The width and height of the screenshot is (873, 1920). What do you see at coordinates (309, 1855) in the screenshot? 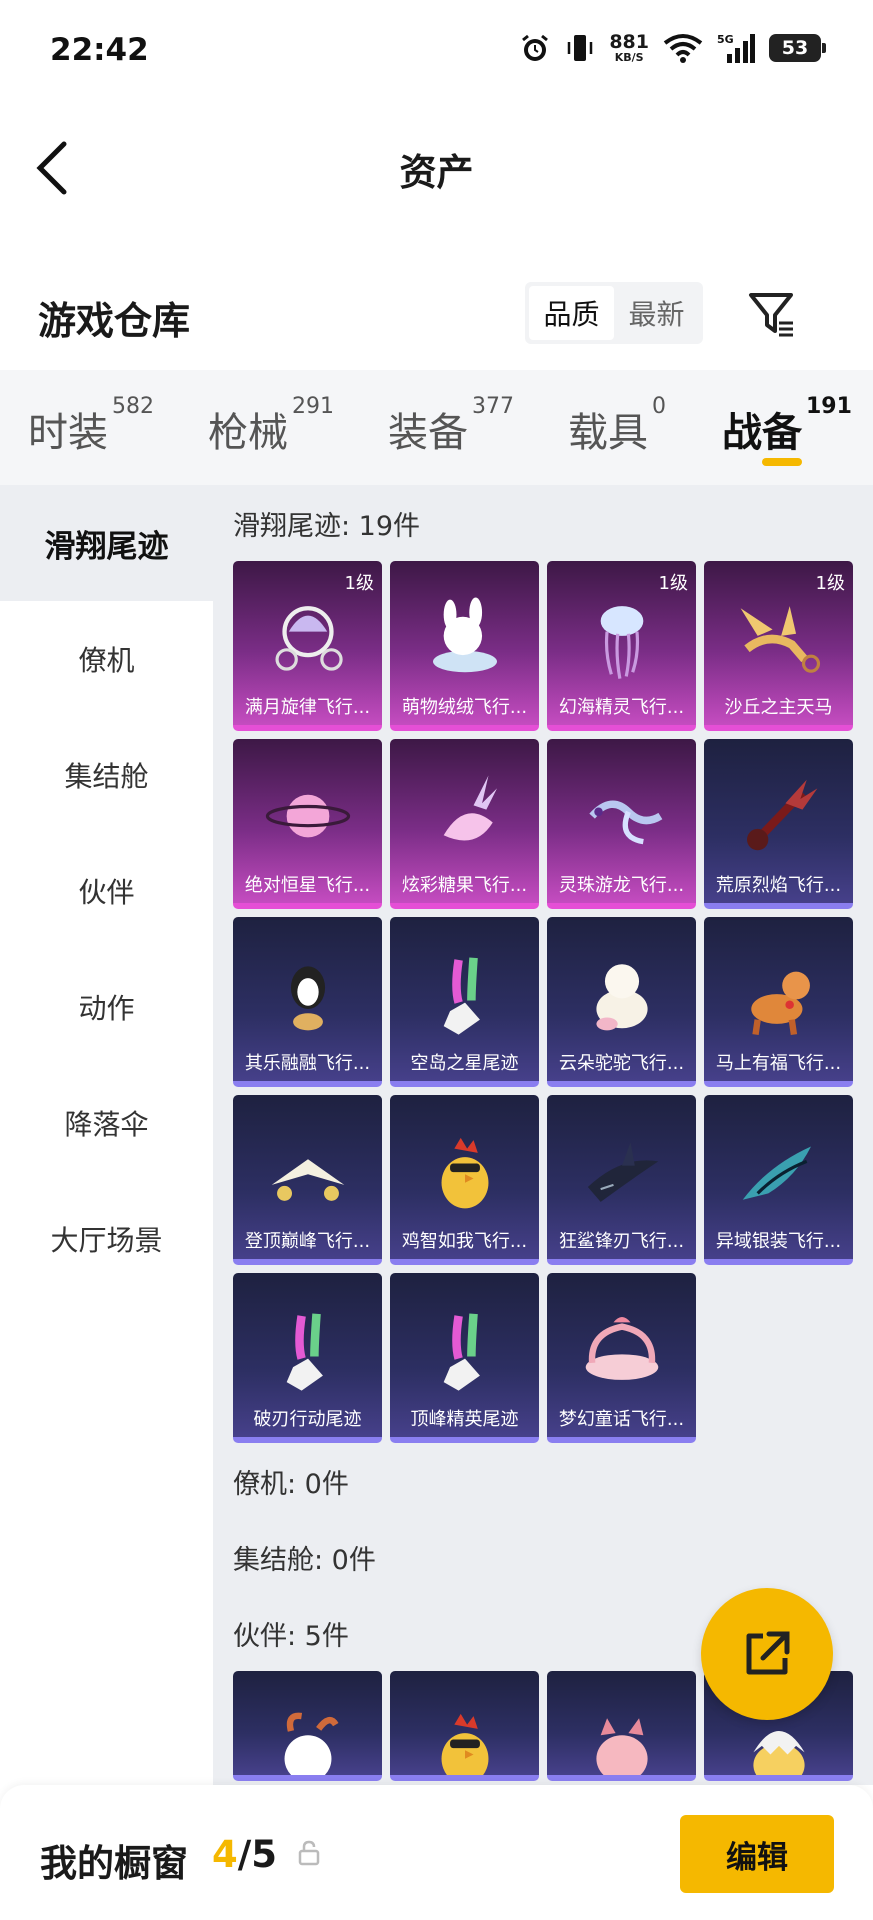
I see `lock-icon` at bounding box center [309, 1855].